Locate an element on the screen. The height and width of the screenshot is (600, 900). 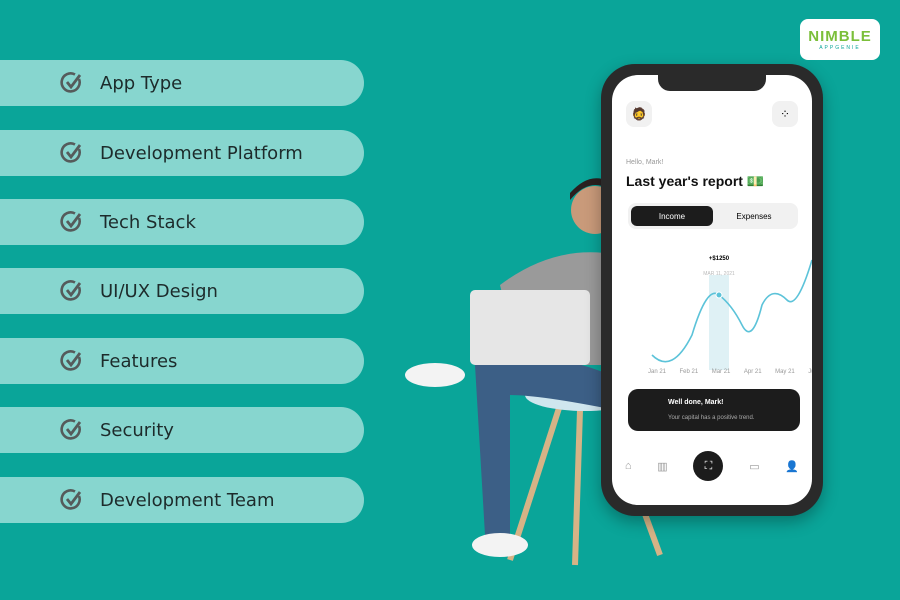
home-icon: ⌂ is located at coordinates (628, 466).